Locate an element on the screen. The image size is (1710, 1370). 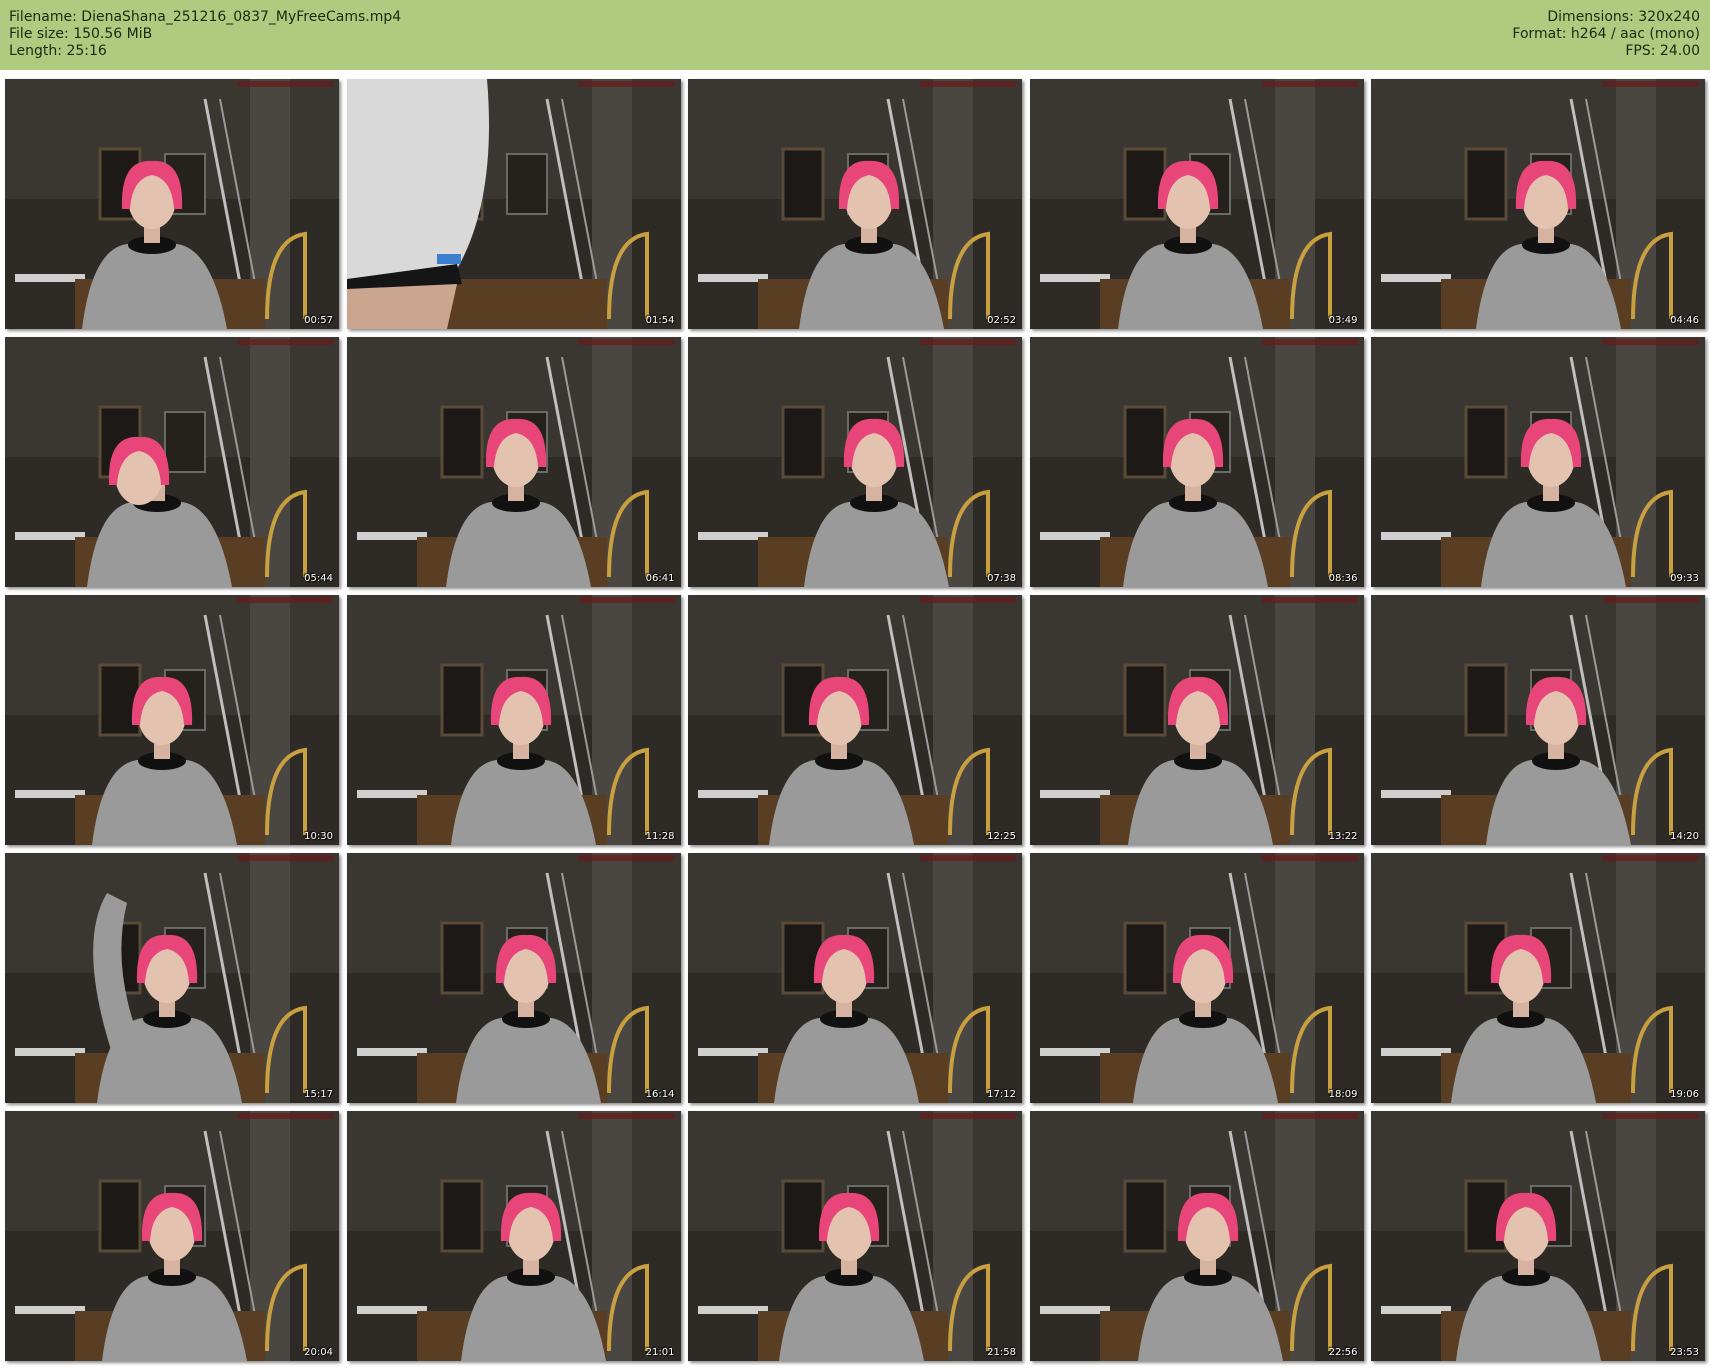
thumbnail-timestamp: 23:53 is located at coordinates (1684, 1352).